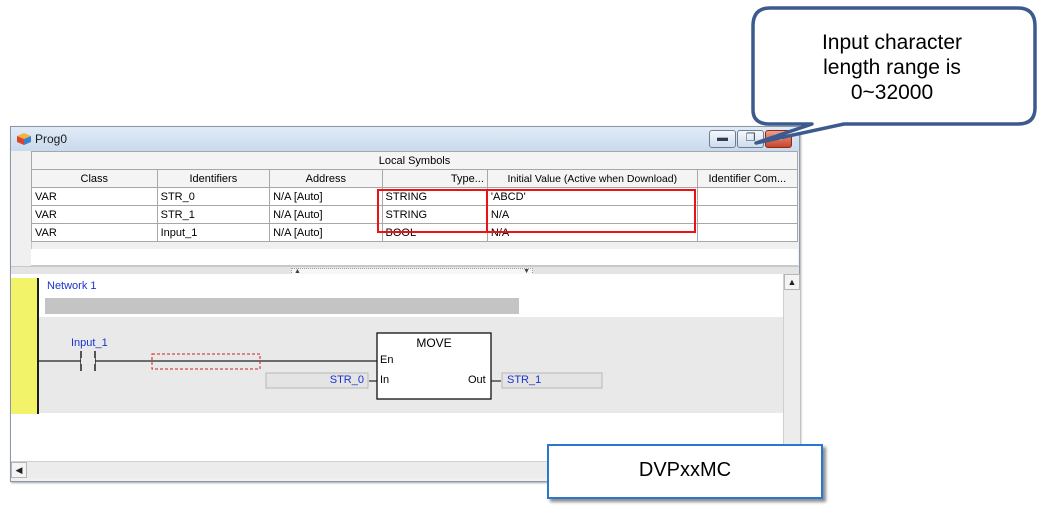 The width and height of the screenshot is (1041, 507). Describe the element at coordinates (24, 139) in the screenshot. I see `app-cube-icon` at that location.